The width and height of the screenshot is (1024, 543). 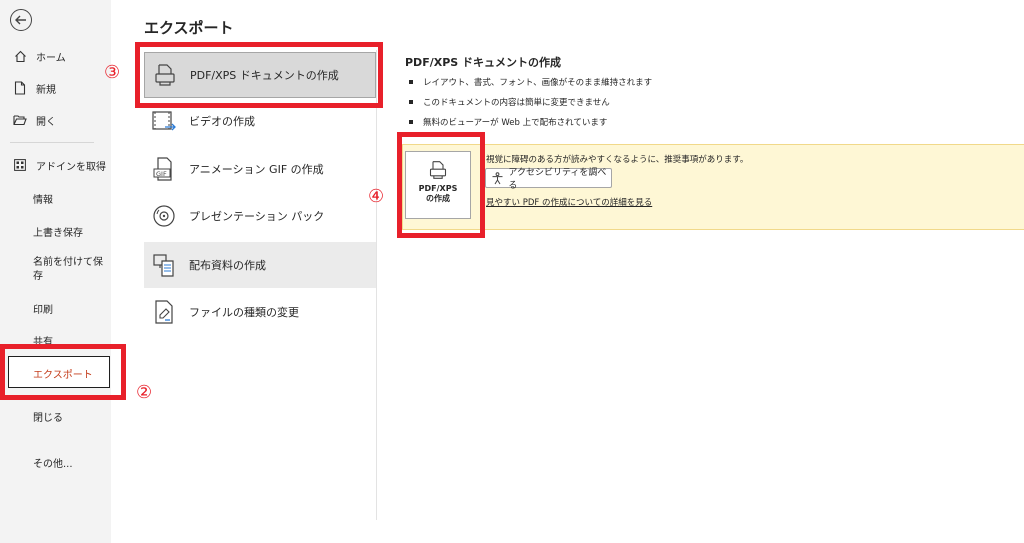 What do you see at coordinates (46, 122) in the screenshot?
I see `nav-open-label: 開く` at bounding box center [46, 122].